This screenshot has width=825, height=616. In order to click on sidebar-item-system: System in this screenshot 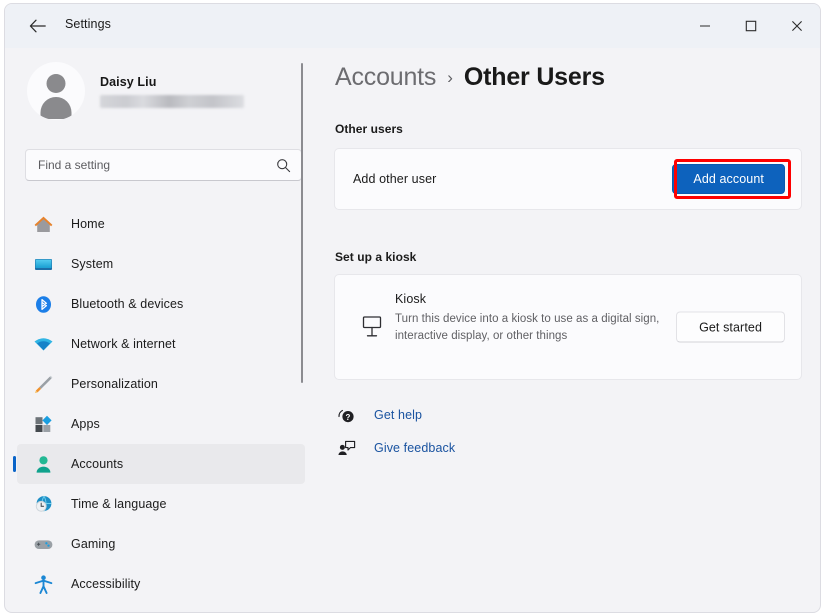, I will do `click(161, 264)`.